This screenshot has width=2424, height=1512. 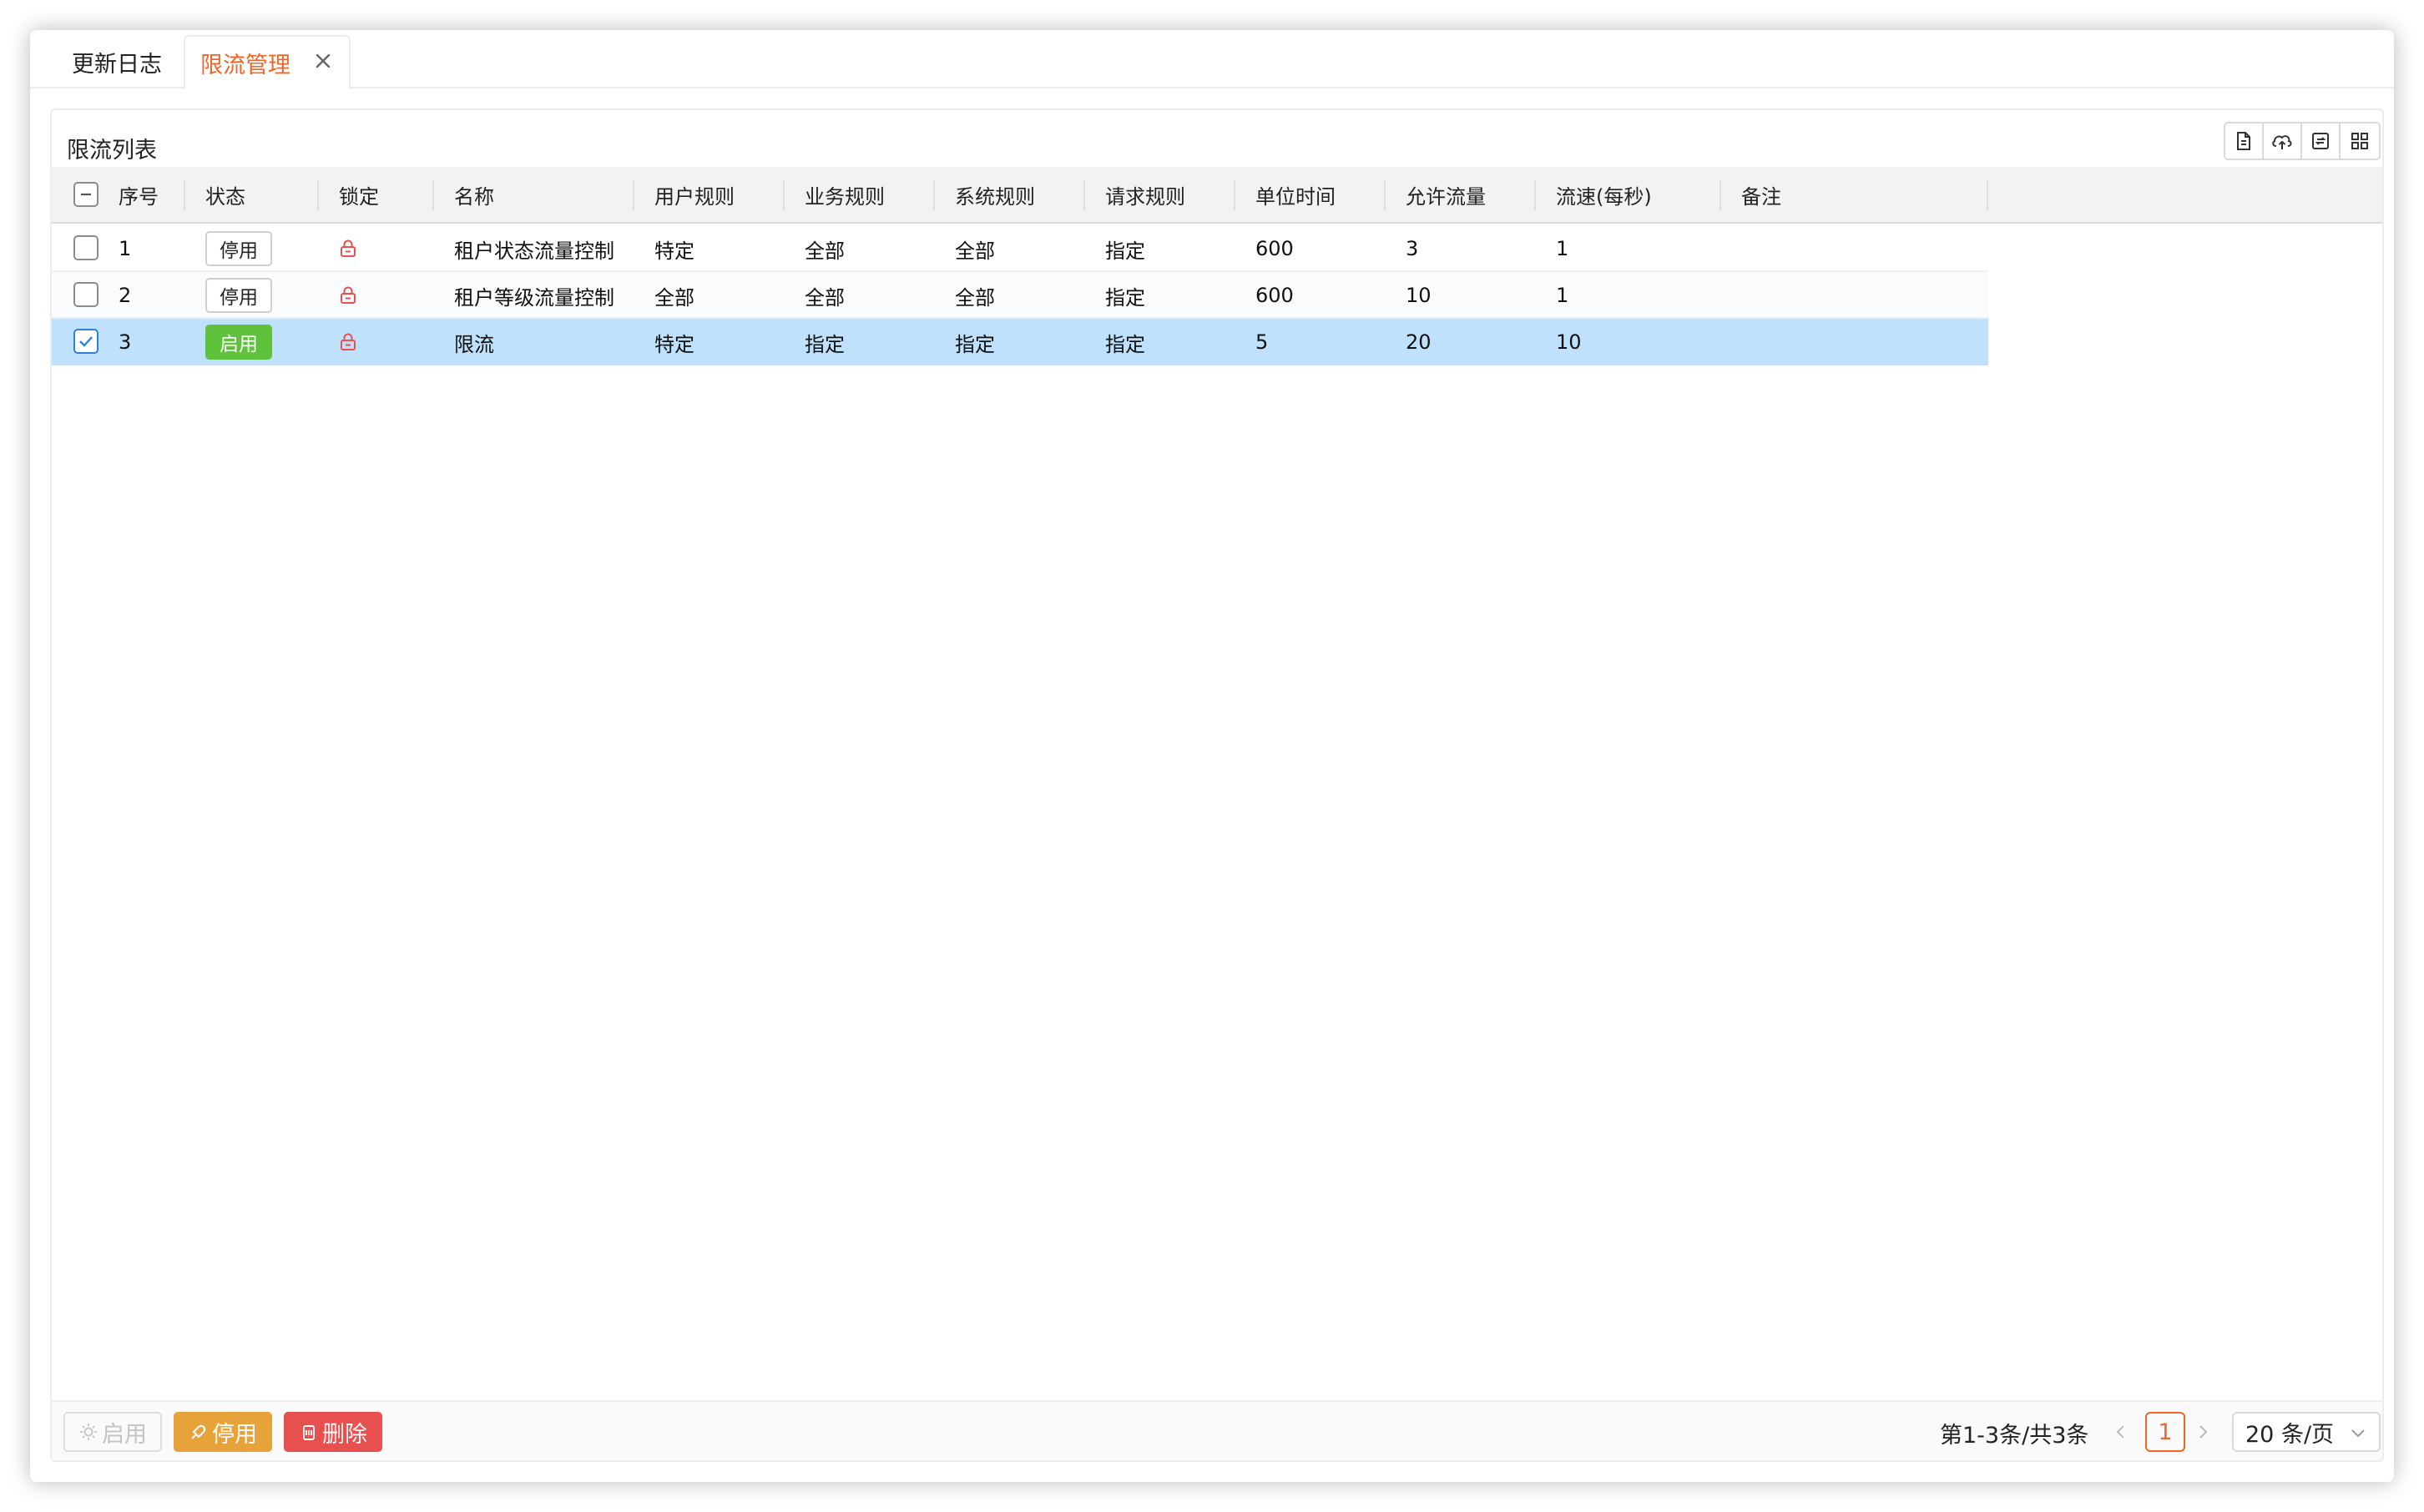 I want to click on status-toggle-button: 启用, so click(x=238, y=342).